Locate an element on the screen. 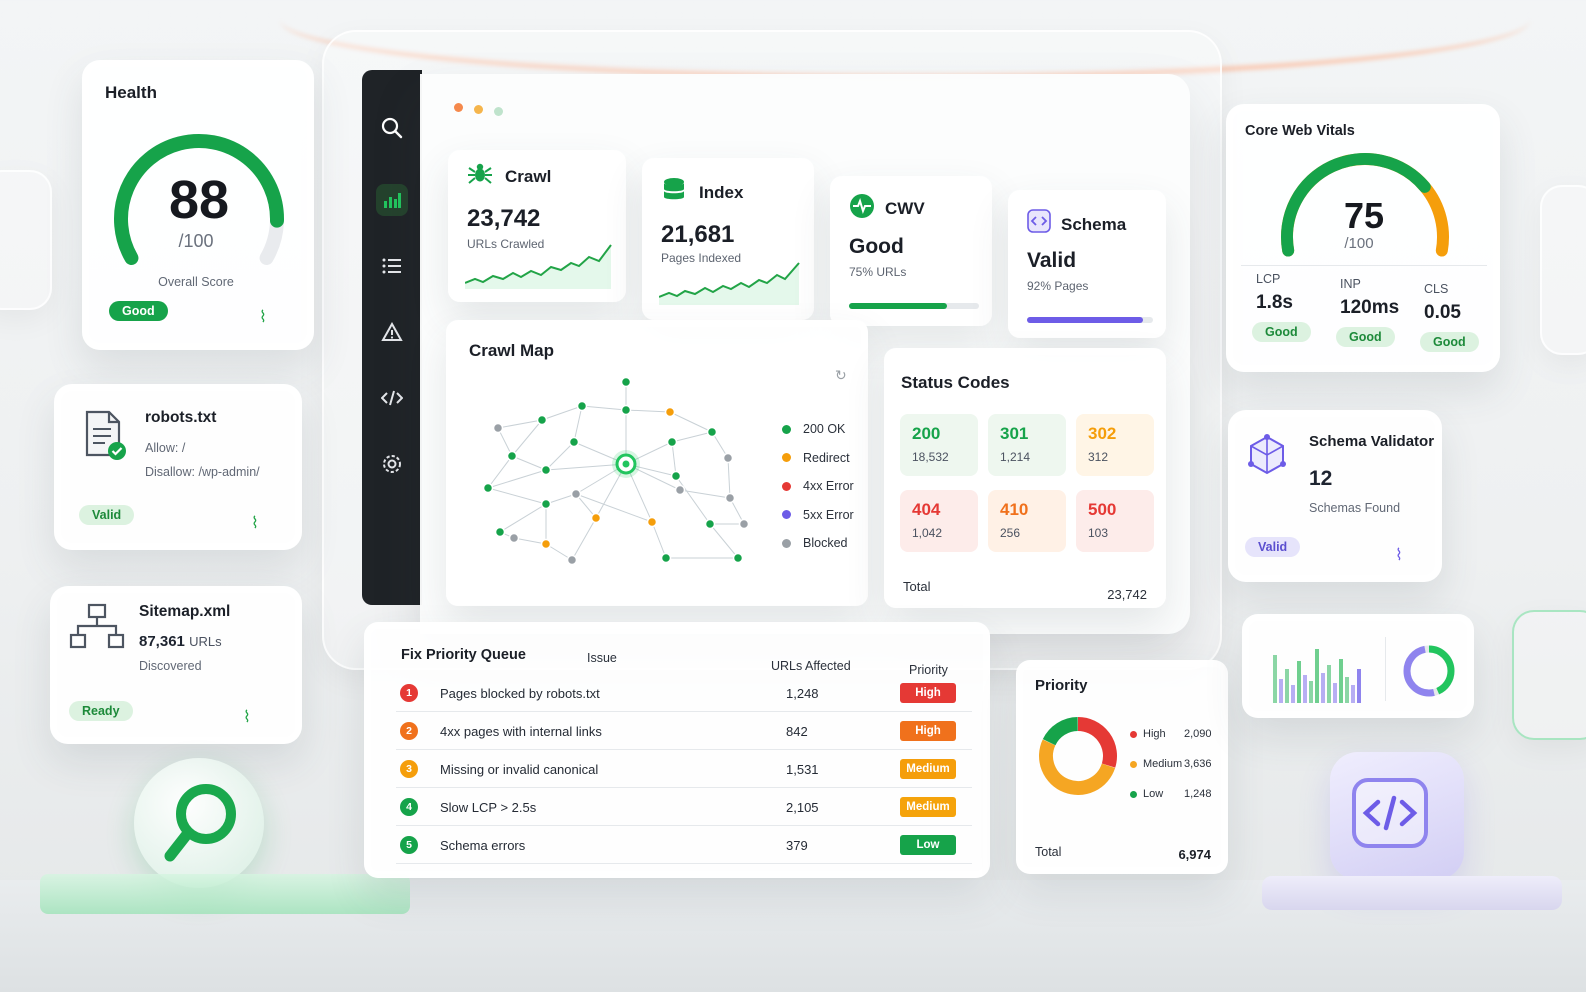 This screenshot has height=992, width=1586. health-card: Health 88 /100 Overall Score Good ⌇ is located at coordinates (198, 205).